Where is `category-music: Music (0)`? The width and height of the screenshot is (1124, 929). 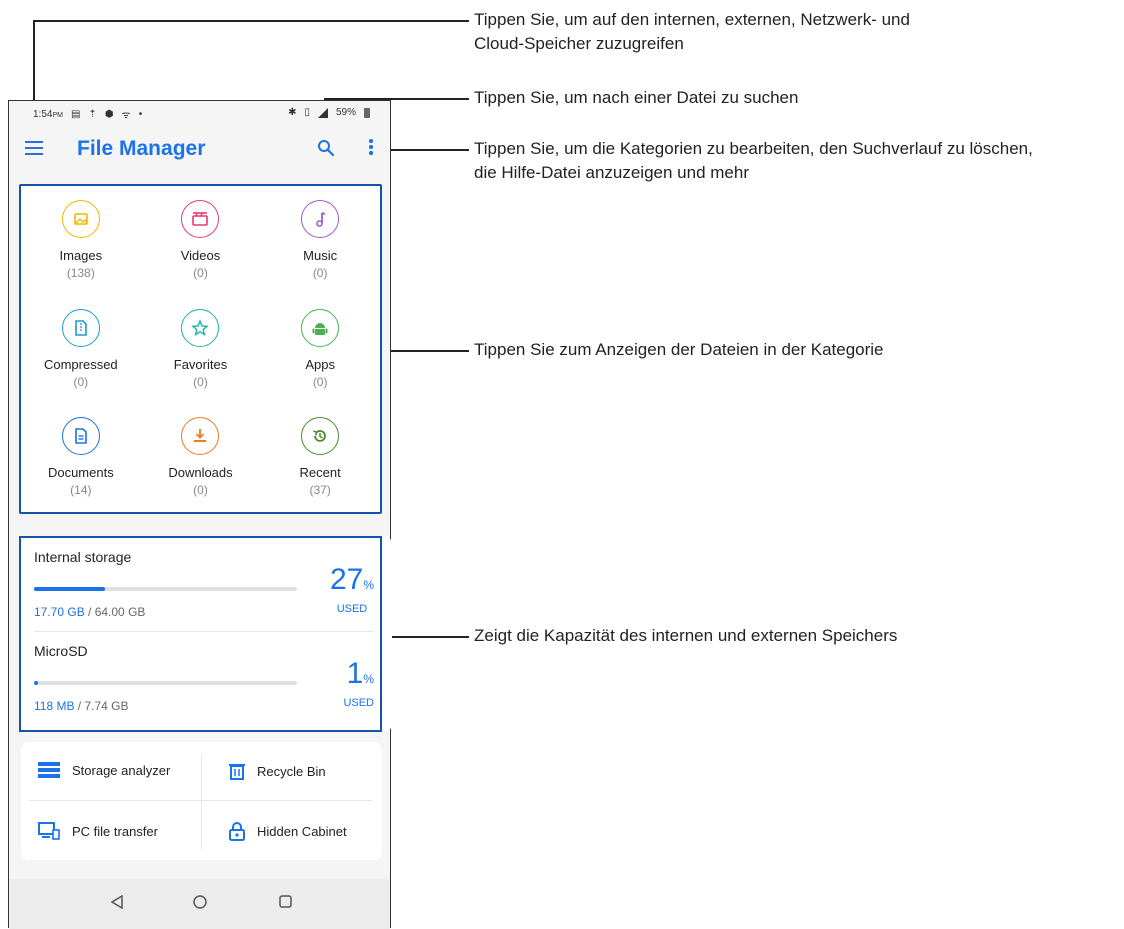
category-music: Music (0) is located at coordinates (320, 240).